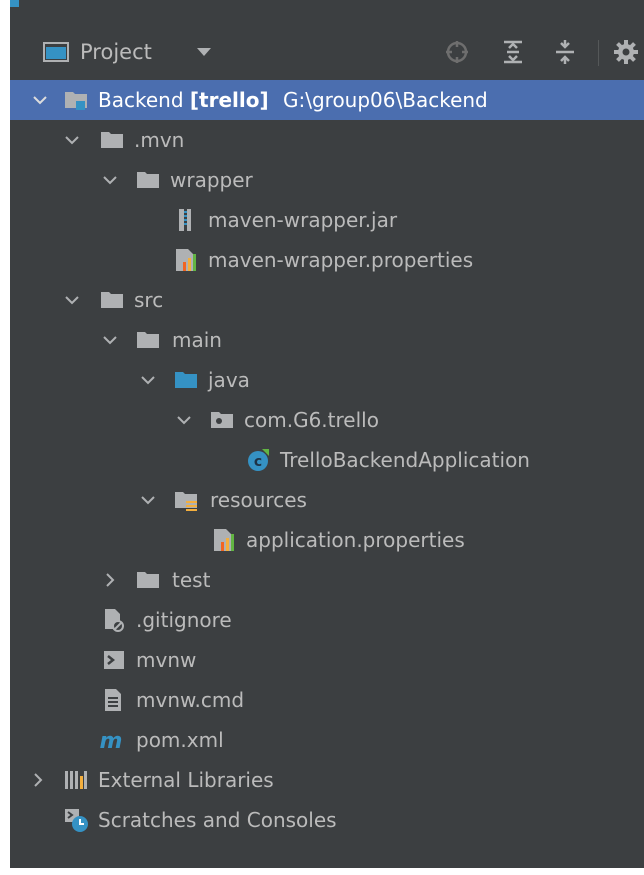 This screenshot has height=875, width=644. I want to click on module-name-label: [trello], so click(229, 100).